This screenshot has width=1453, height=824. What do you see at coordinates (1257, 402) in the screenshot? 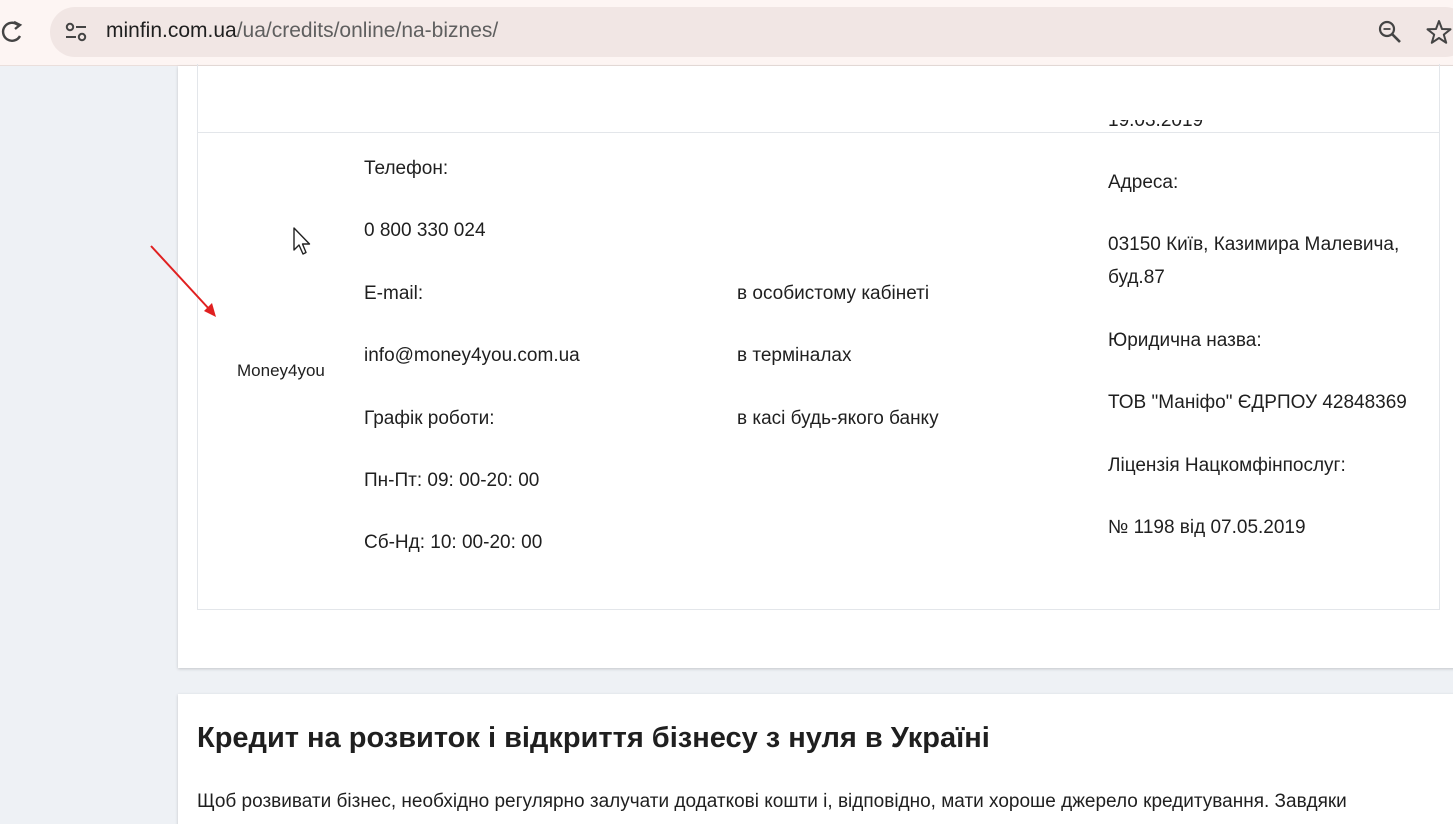
I see `legal-name-value: ТОВ "Маніфо" ЄДРПОУ 42848369` at bounding box center [1257, 402].